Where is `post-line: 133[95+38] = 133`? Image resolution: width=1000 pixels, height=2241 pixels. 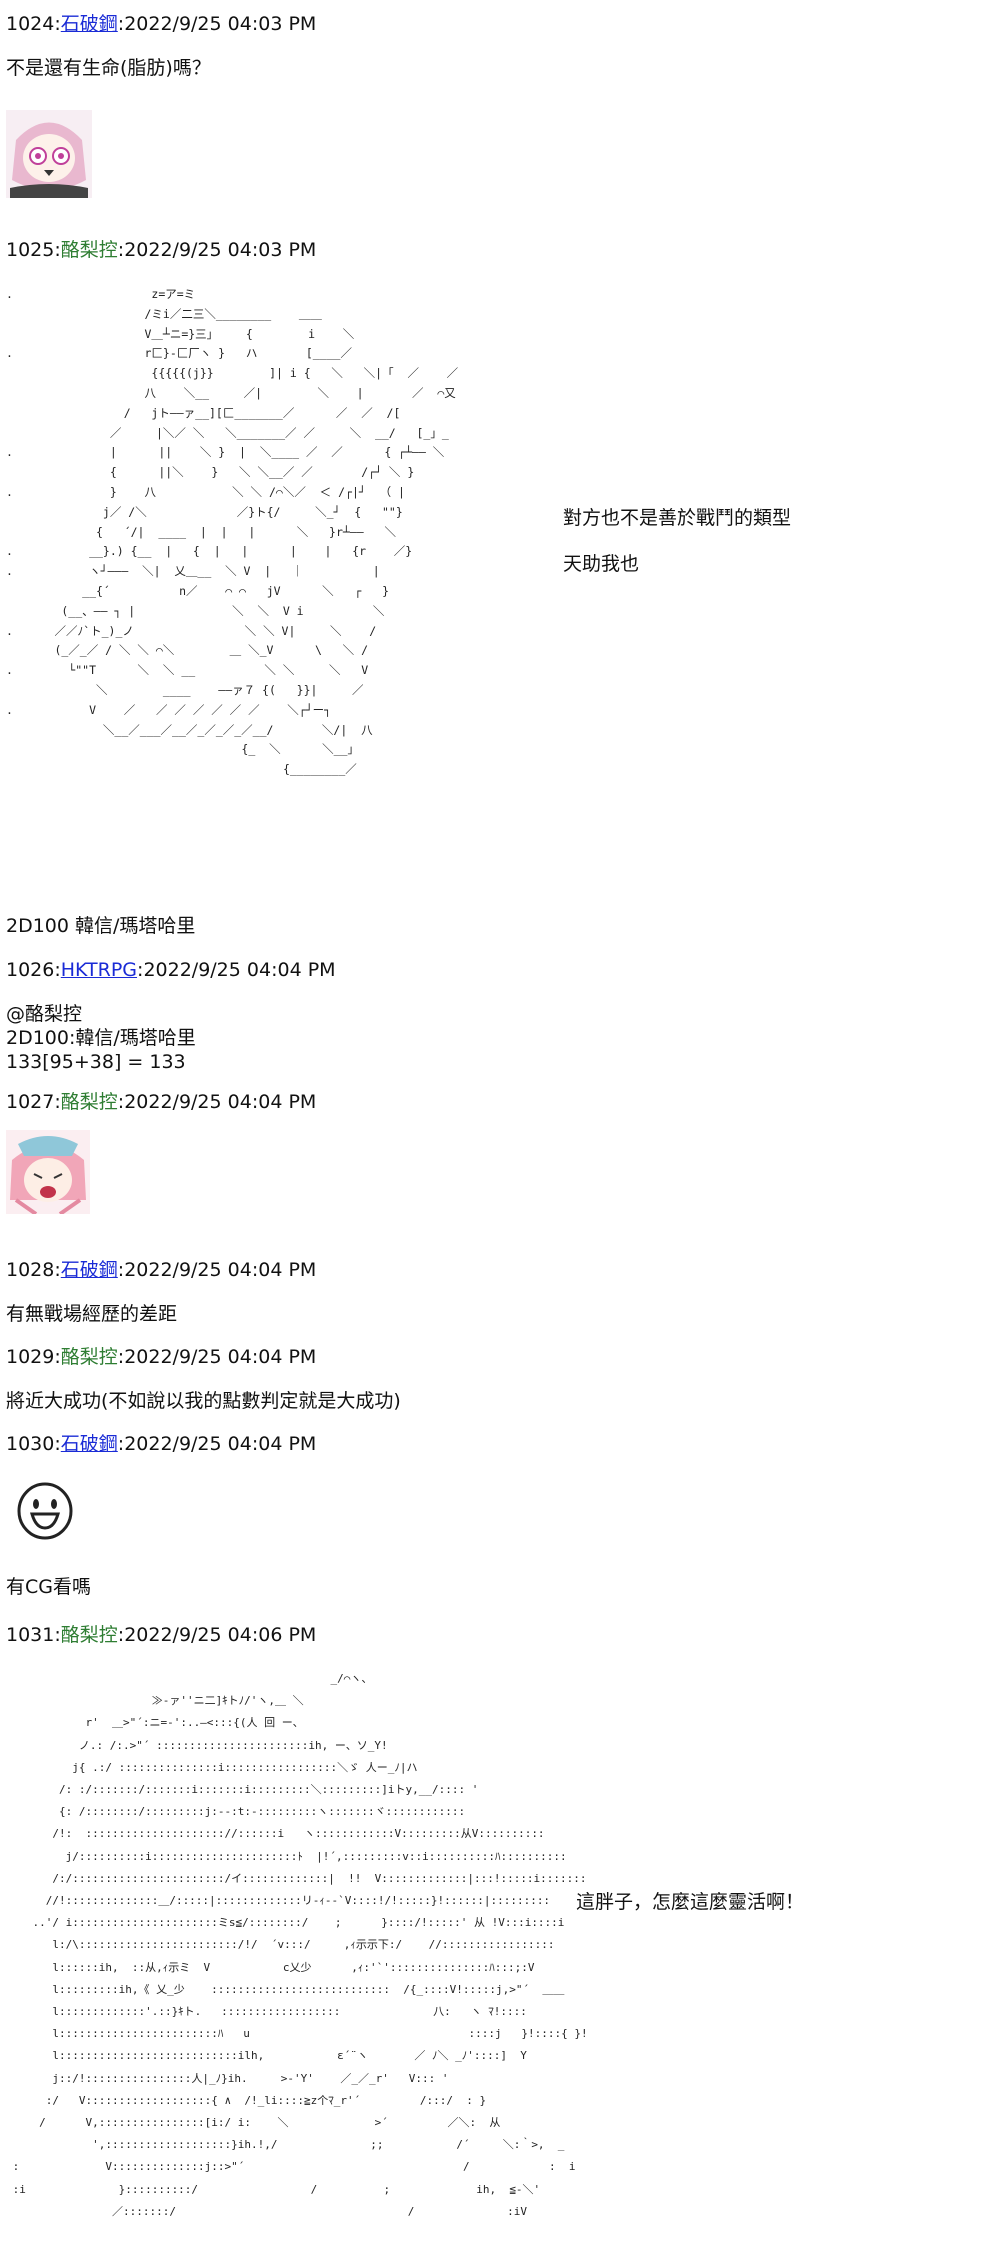
post-line: 133[95+38] = 133 is located at coordinates (96, 1062).